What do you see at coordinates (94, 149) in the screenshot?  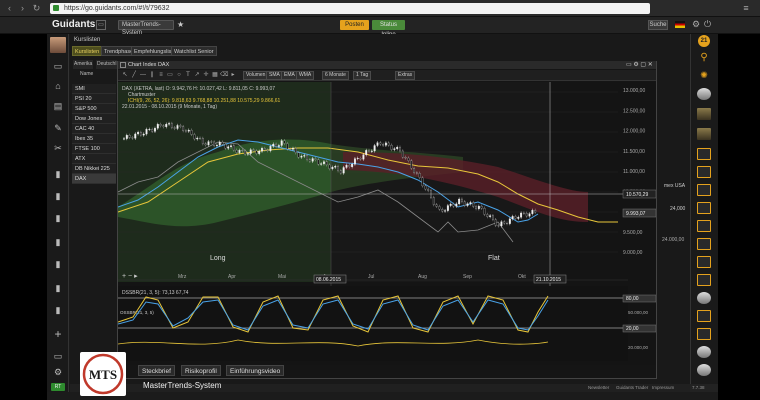 I see `index-row: FTSE 100` at bounding box center [94, 149].